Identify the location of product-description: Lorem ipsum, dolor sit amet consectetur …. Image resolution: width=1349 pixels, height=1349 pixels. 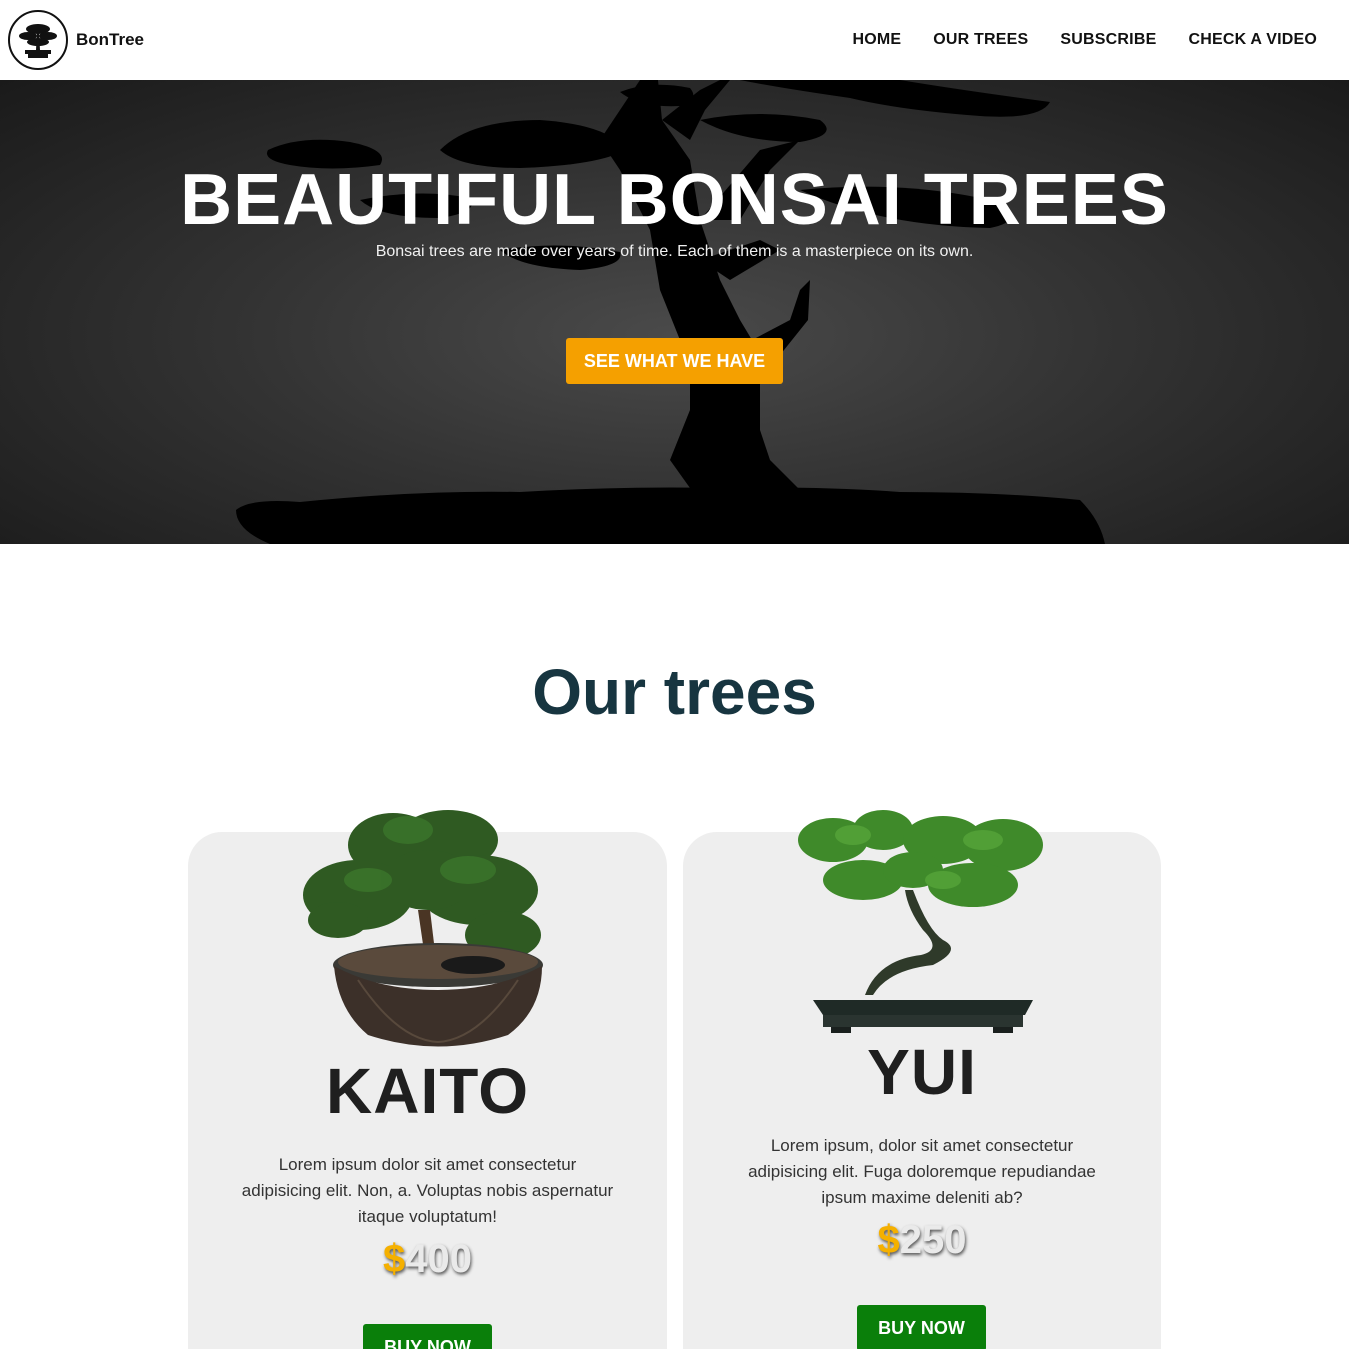
(922, 1171).